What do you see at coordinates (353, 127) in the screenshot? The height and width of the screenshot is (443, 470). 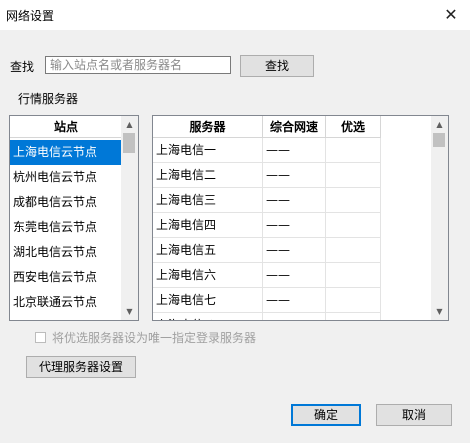 I see `preferred-column-header: 优选` at bounding box center [353, 127].